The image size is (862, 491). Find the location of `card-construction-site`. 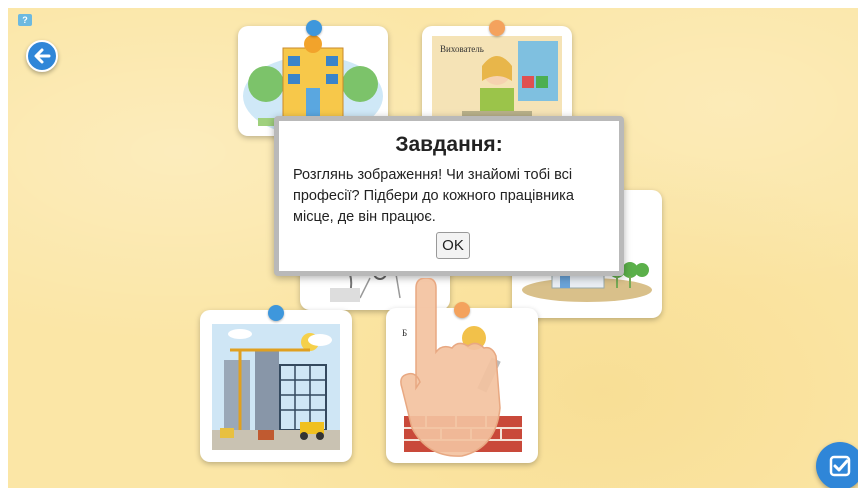

card-construction-site is located at coordinates (276, 386).